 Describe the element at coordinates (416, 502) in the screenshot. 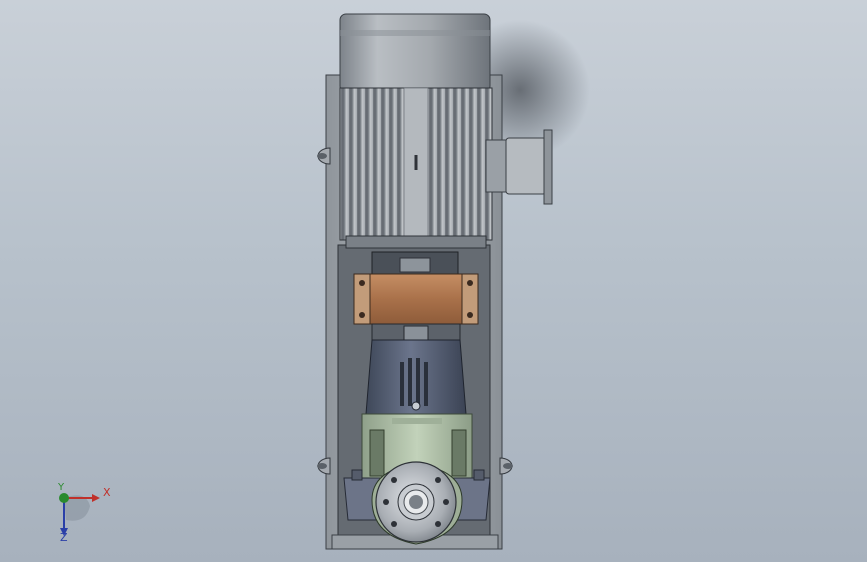

I see `discharge-flange` at that location.